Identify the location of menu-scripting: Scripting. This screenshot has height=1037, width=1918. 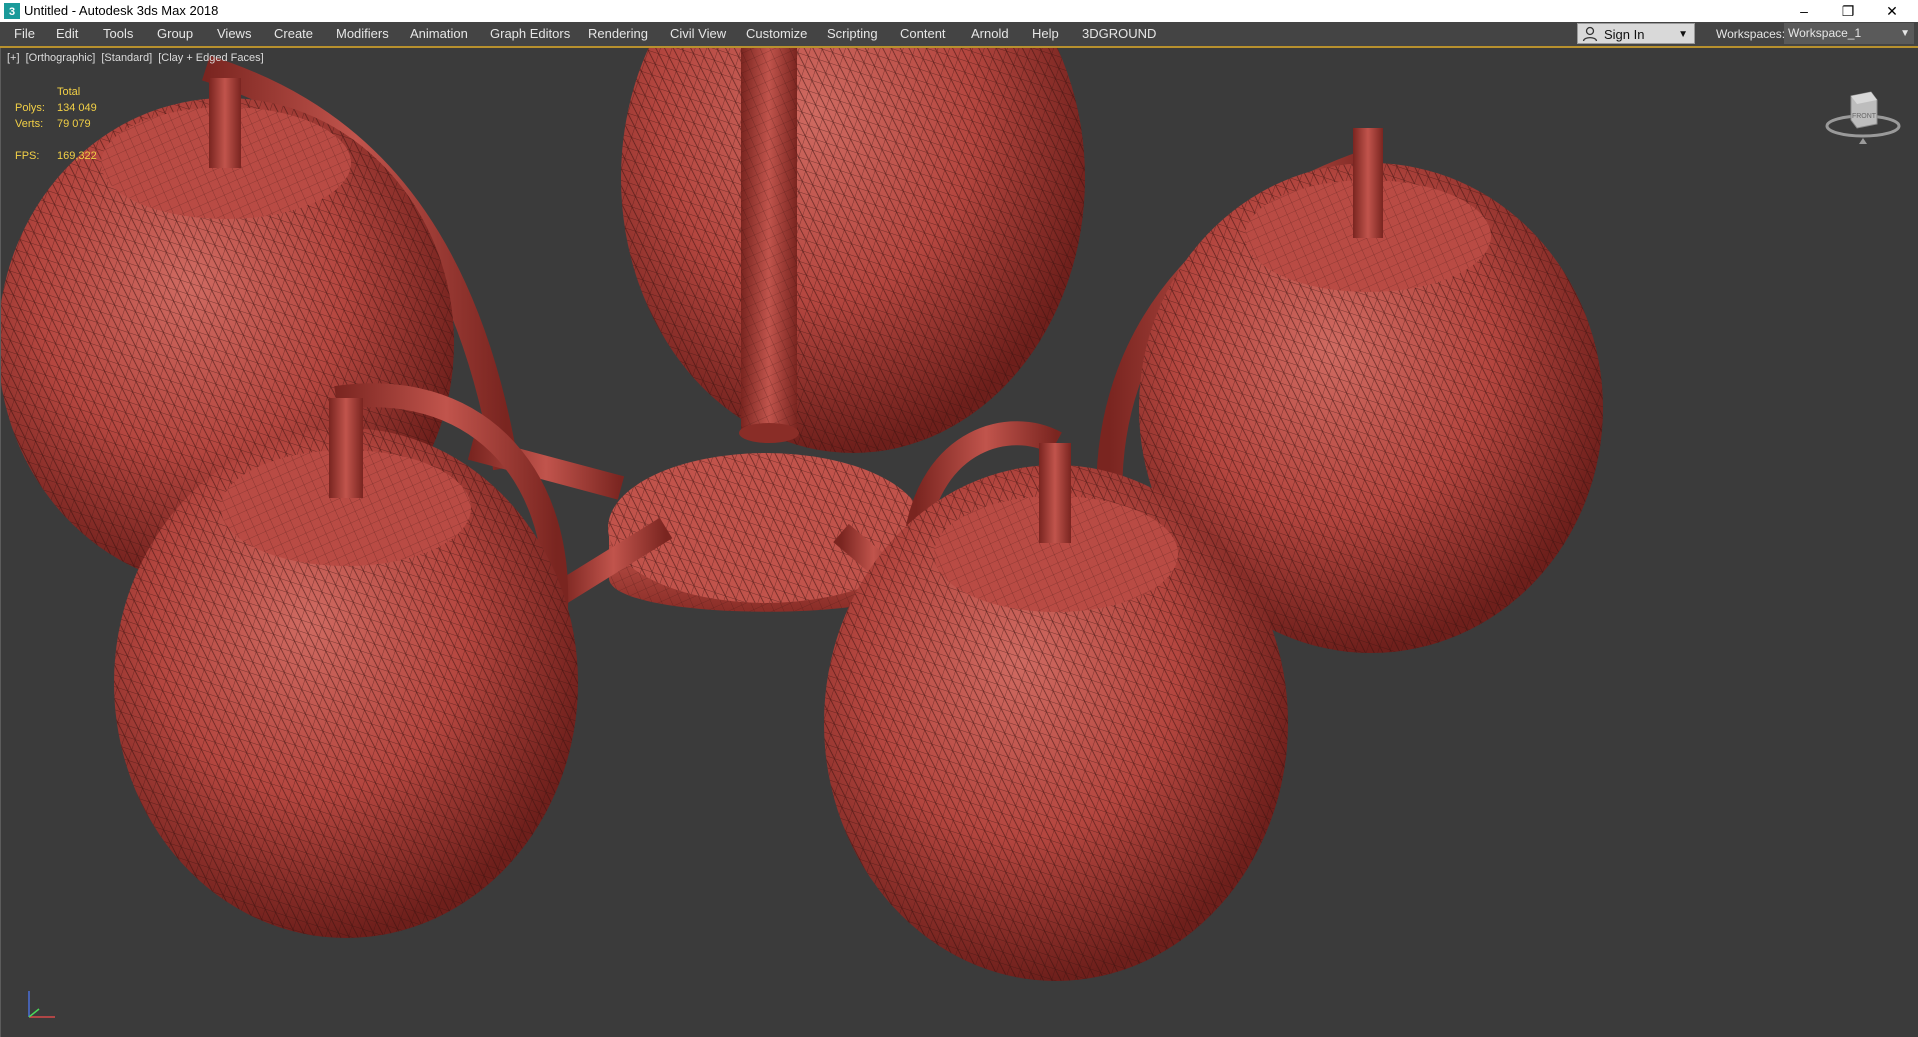
(852, 34).